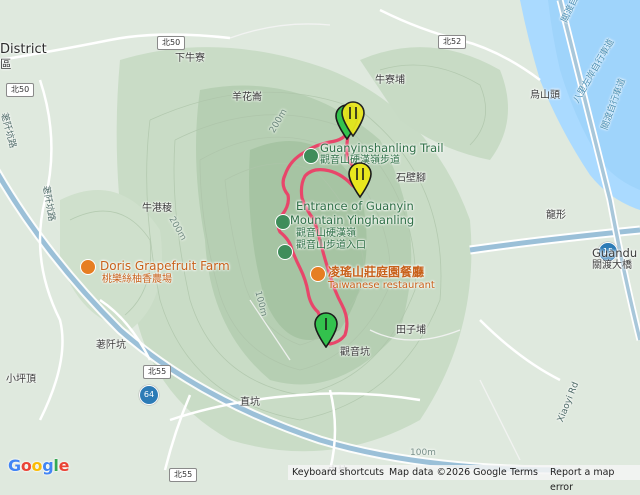 The width and height of the screenshot is (640, 495). Describe the element at coordinates (411, 178) in the screenshot. I see `place-label: 石壁腳` at that location.